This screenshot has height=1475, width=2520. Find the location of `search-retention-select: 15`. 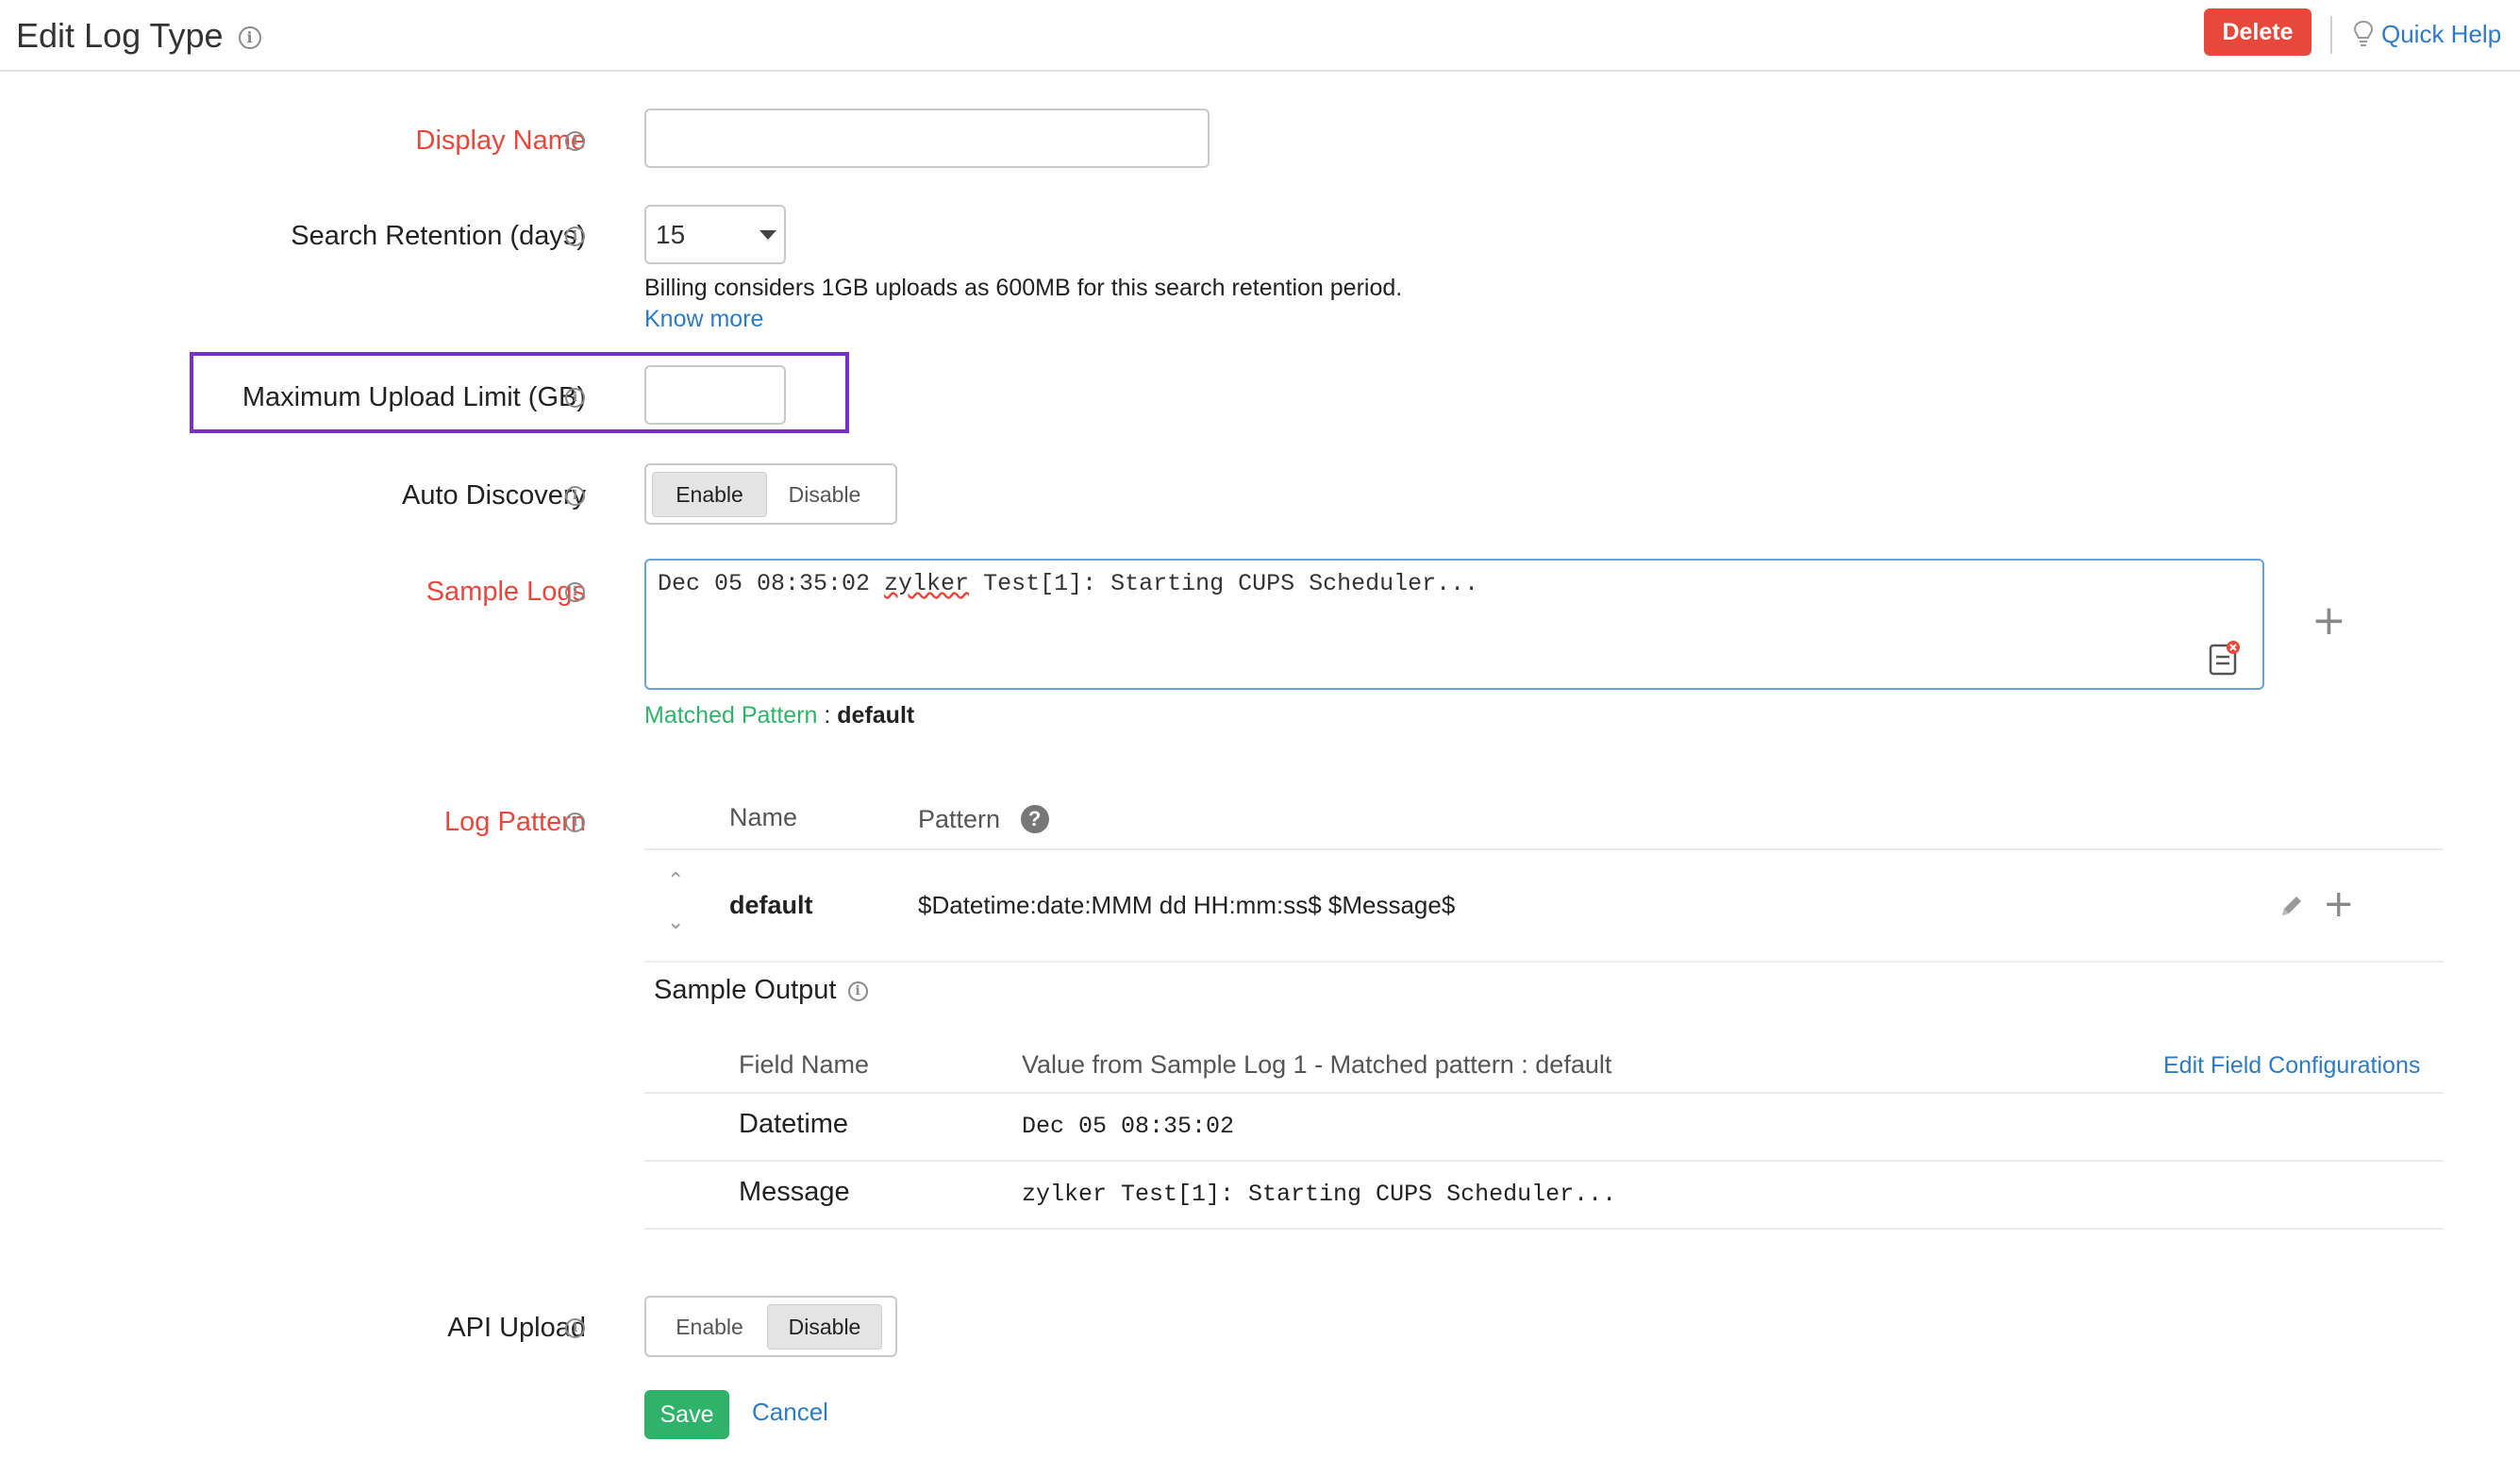

search-retention-select: 15 is located at coordinates (715, 234).